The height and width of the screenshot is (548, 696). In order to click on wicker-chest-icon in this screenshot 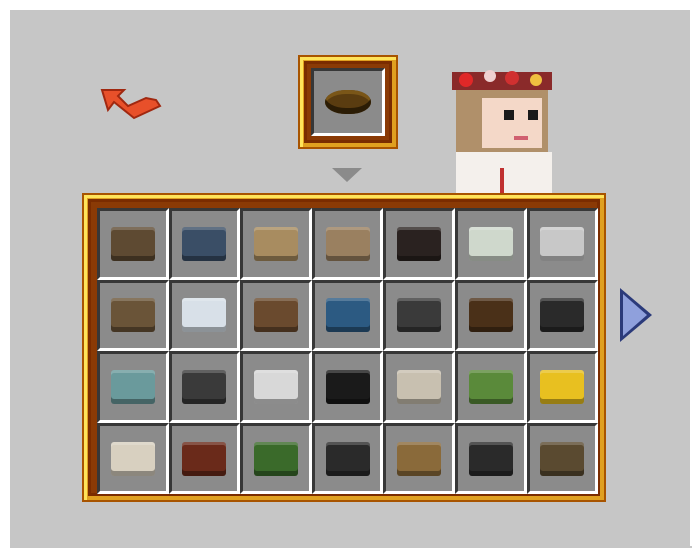, I will do `click(275, 243)`.